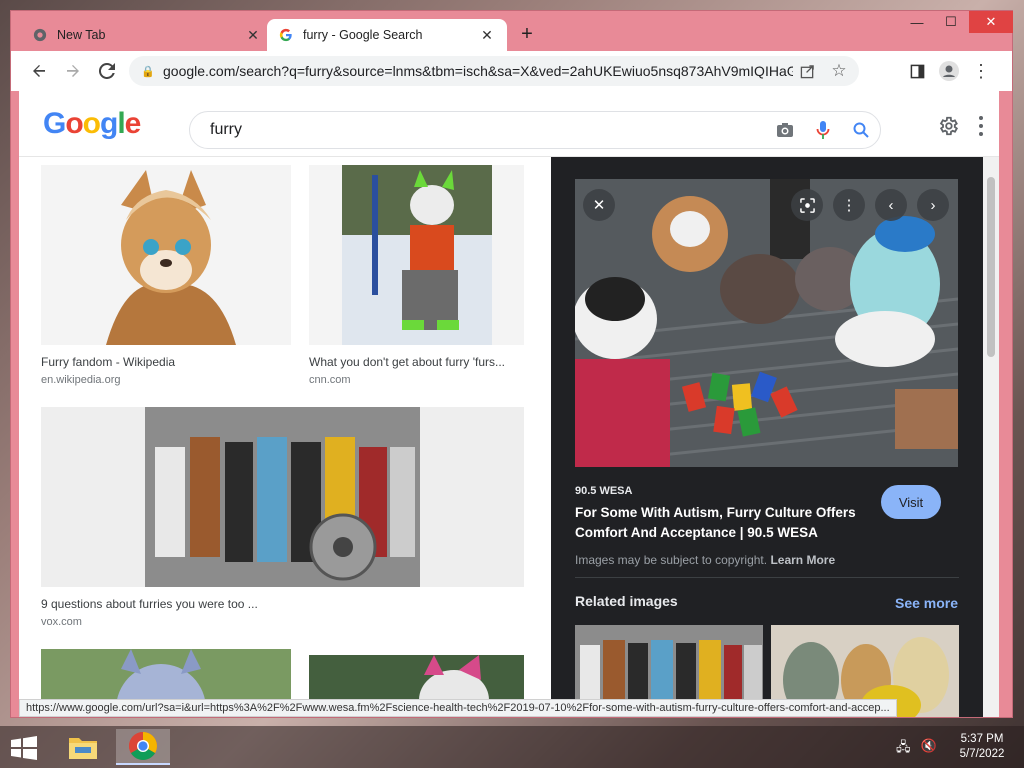 The width and height of the screenshot is (1024, 768). Describe the element at coordinates (926, 603) in the screenshot. I see `see-more-link: See more` at that location.